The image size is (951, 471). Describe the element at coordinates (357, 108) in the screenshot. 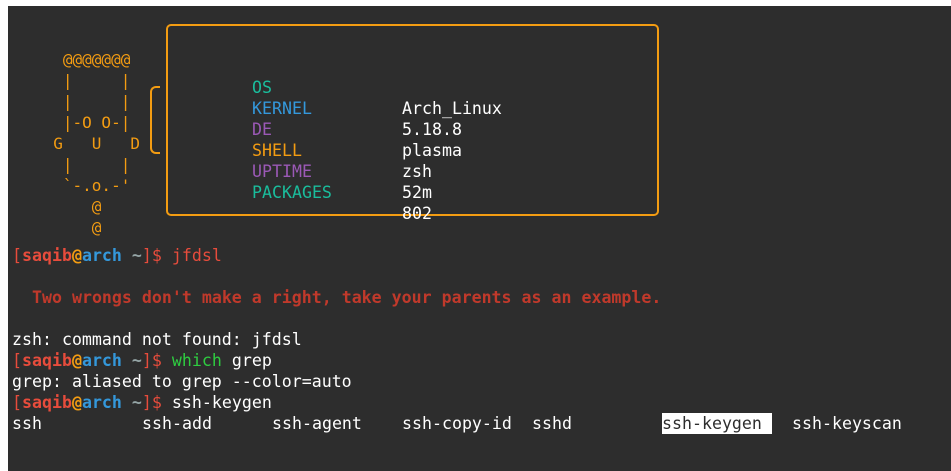

I see `sysinfo-row-kernel: KERNEL 5.18.8` at that location.